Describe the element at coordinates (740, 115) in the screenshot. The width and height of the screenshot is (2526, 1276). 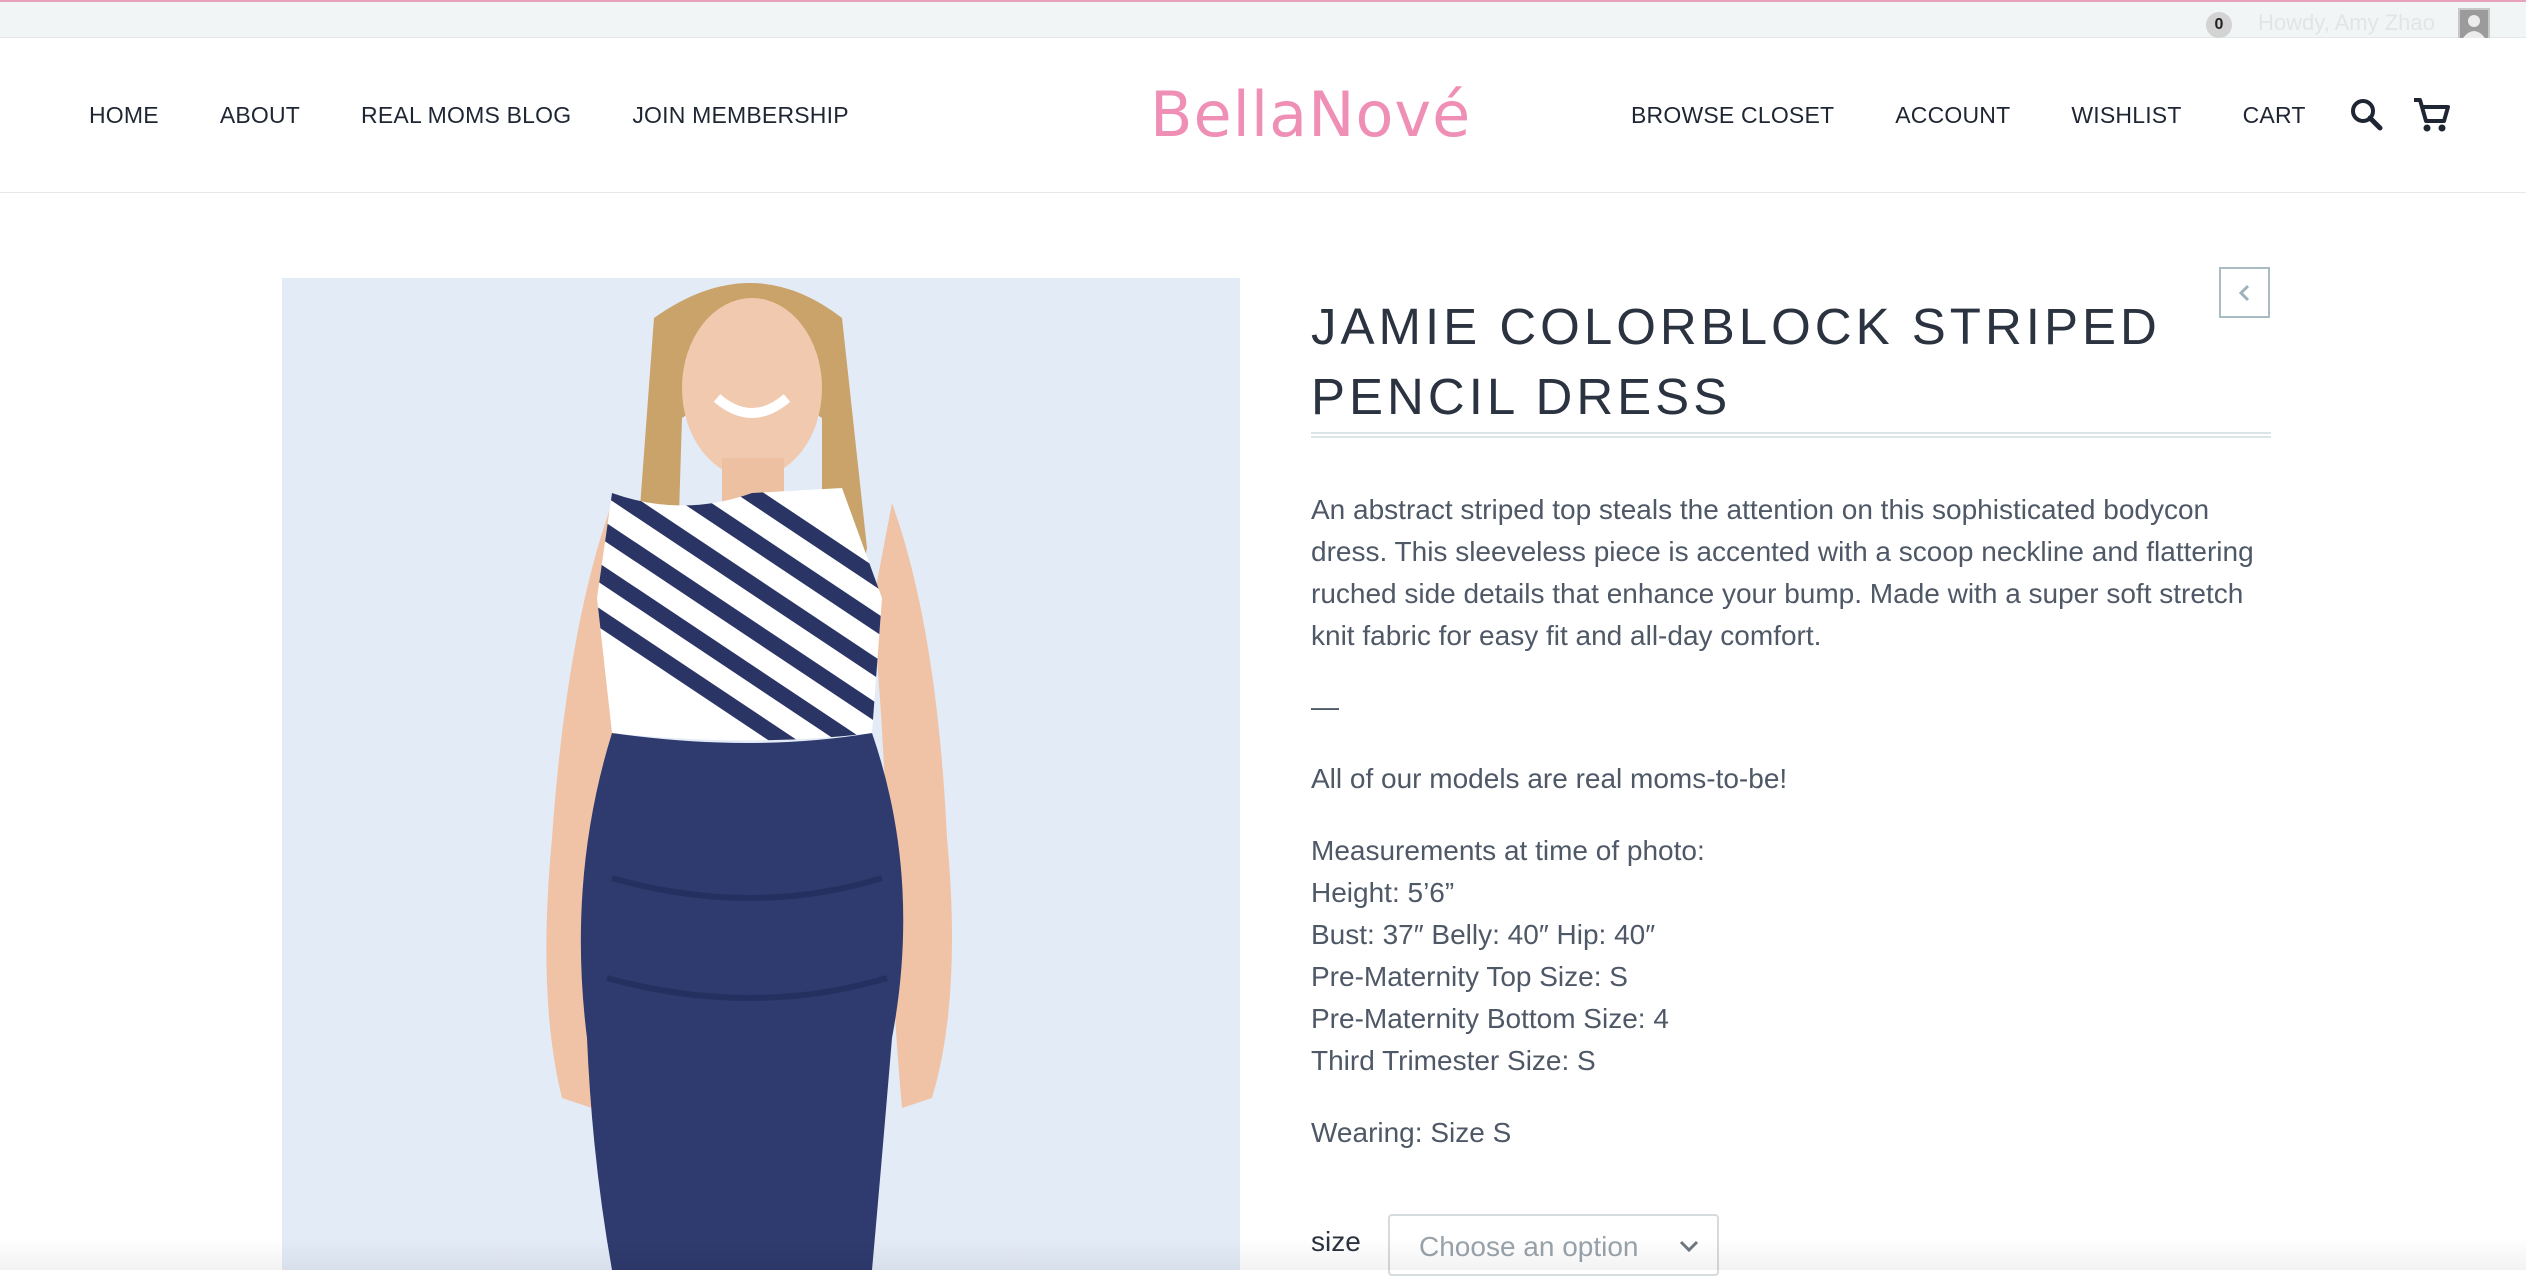
I see `nav-join-membership: JOIN MEMBERSHIP` at that location.